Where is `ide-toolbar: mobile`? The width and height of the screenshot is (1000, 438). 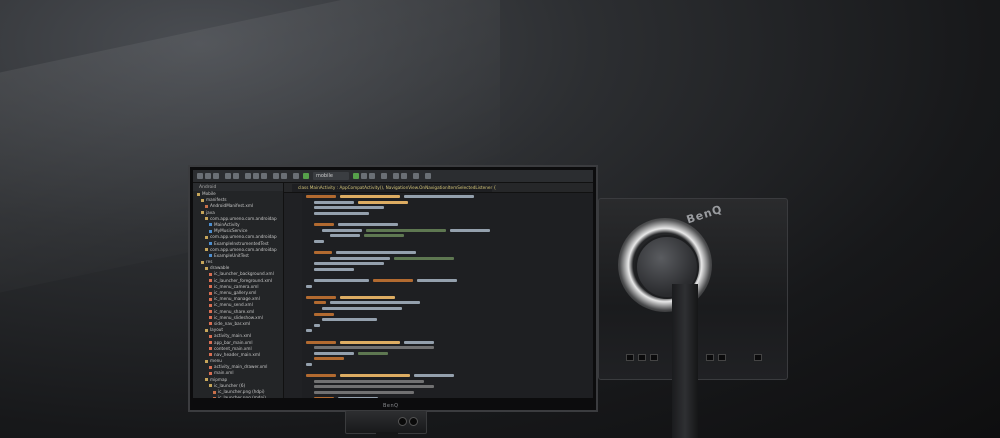 ide-toolbar: mobile is located at coordinates (393, 176).